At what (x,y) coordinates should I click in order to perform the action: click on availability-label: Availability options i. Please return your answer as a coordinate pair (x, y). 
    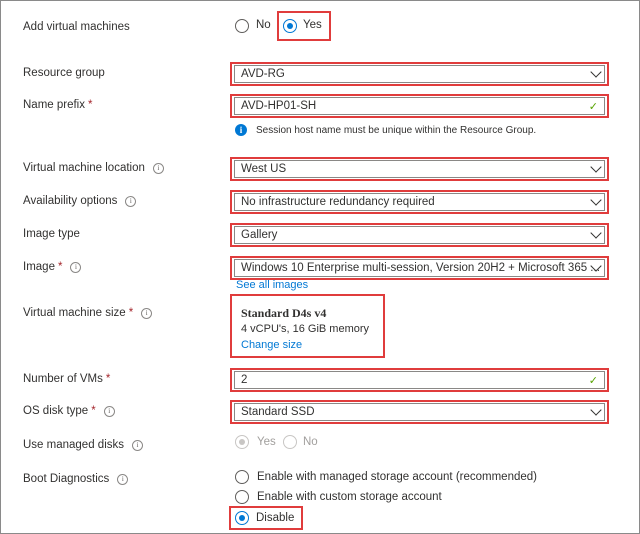
    Looking at the image, I should click on (80, 201).